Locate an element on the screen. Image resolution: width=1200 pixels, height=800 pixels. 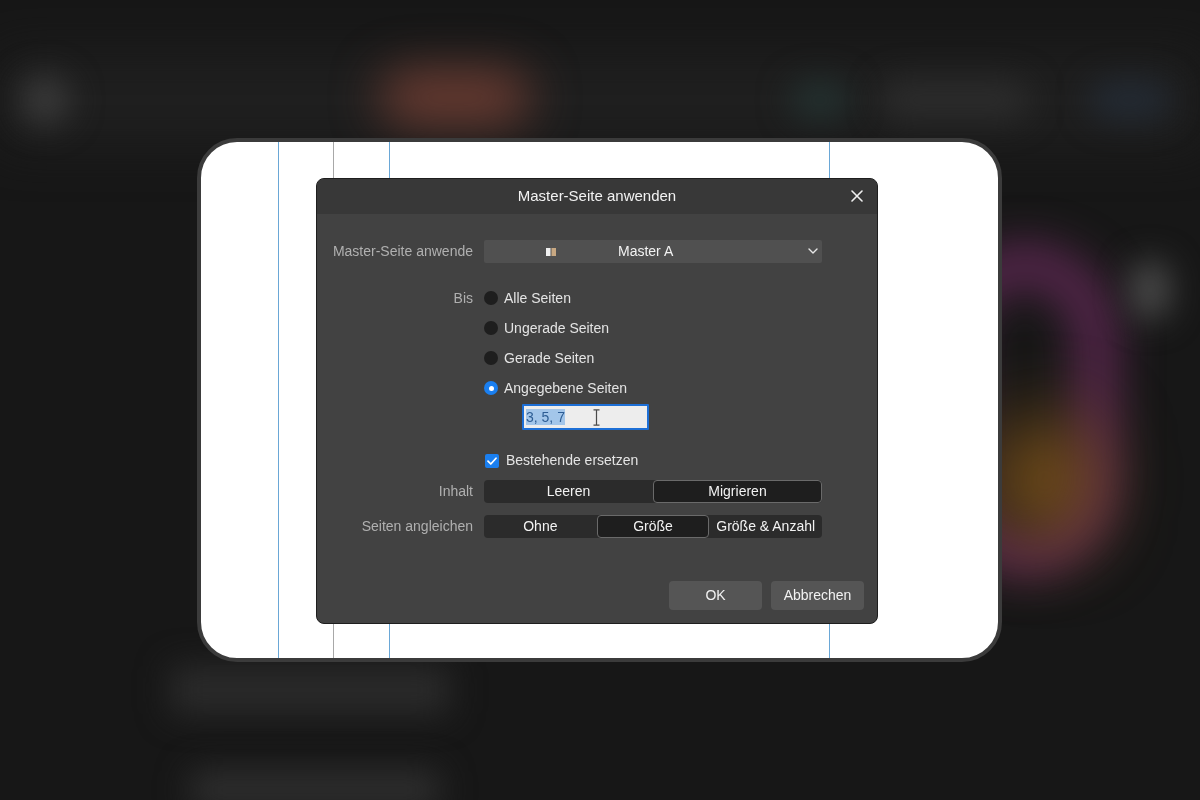
dialog-button: Abbrechen is located at coordinates (817, 595).